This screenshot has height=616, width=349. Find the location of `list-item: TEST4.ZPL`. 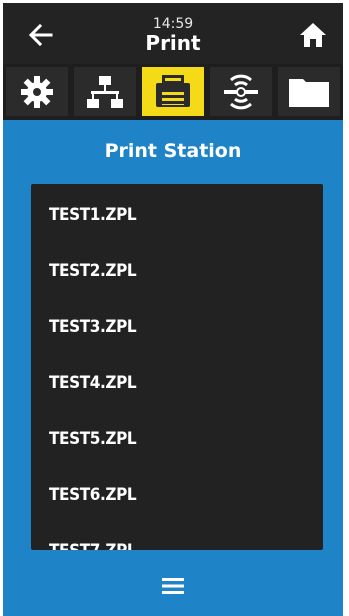

list-item: TEST4.ZPL is located at coordinates (93, 383).